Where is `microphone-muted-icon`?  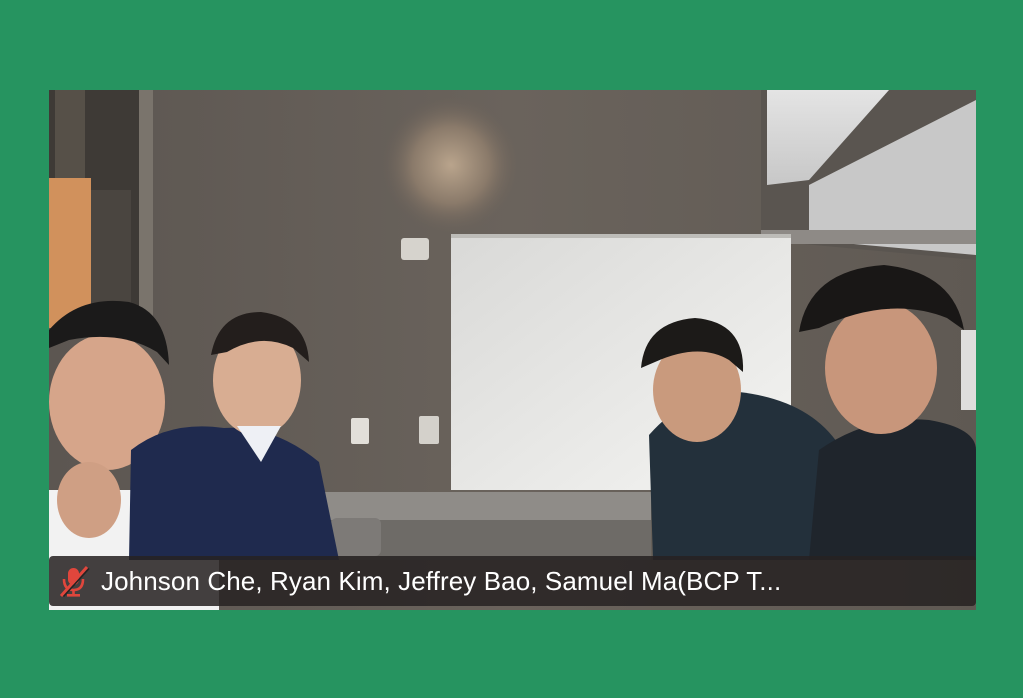 microphone-muted-icon is located at coordinates (74, 581).